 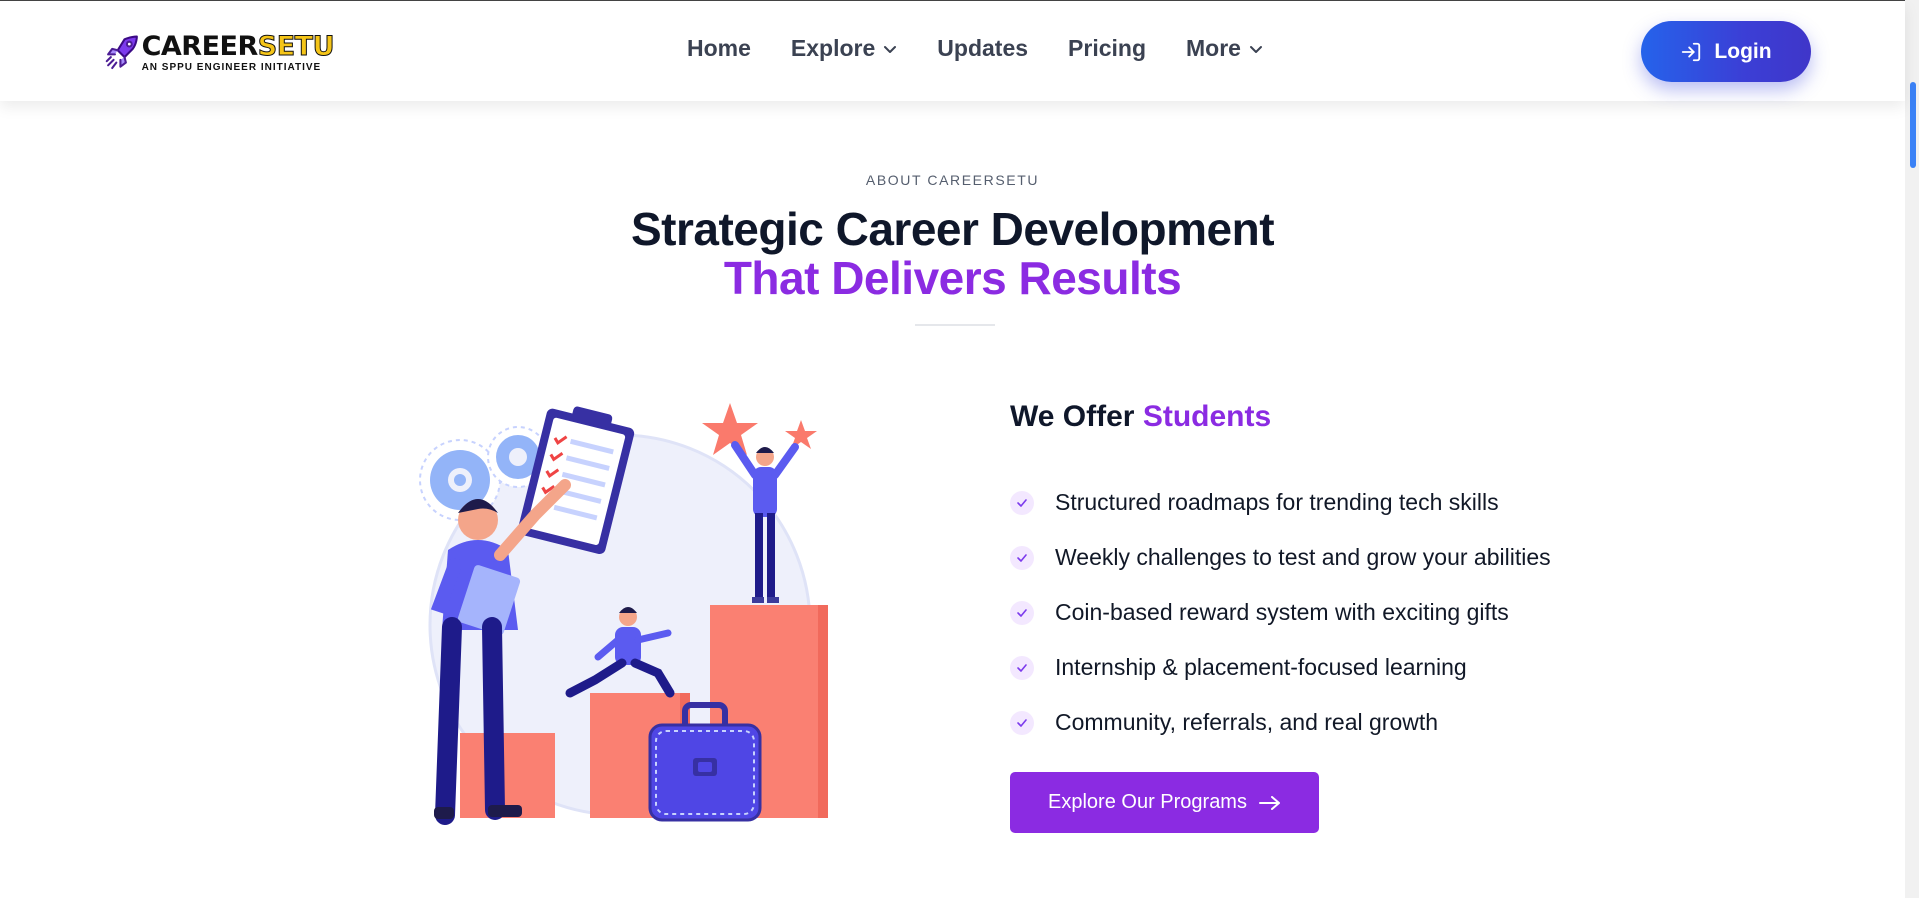 I want to click on login-icon, so click(x=1691, y=51).